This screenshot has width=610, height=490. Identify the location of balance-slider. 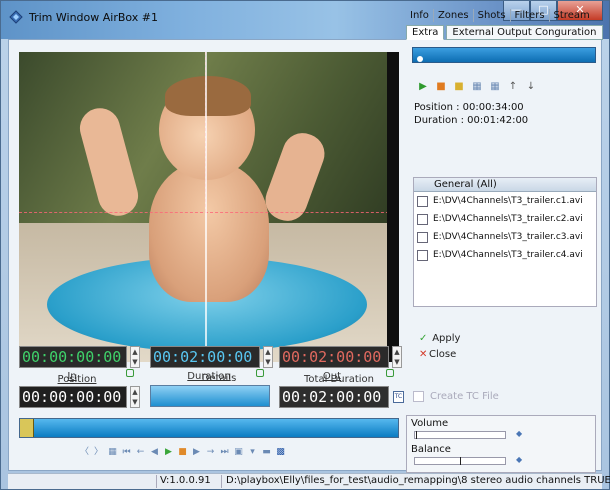
(460, 461).